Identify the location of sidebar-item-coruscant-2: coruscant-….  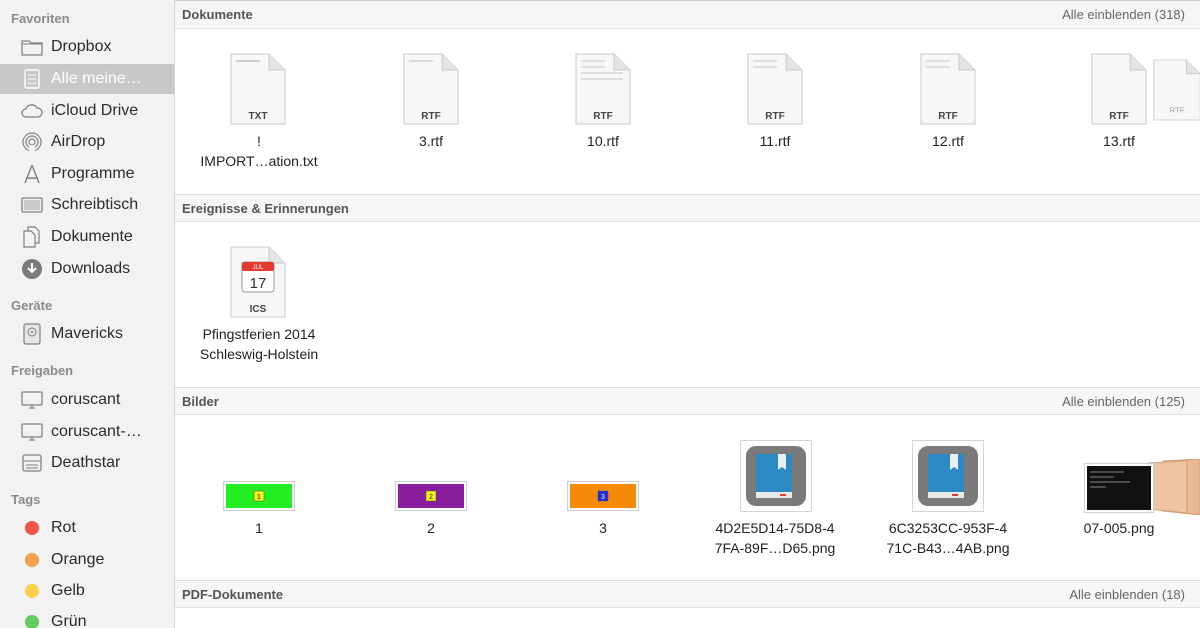
(87, 432).